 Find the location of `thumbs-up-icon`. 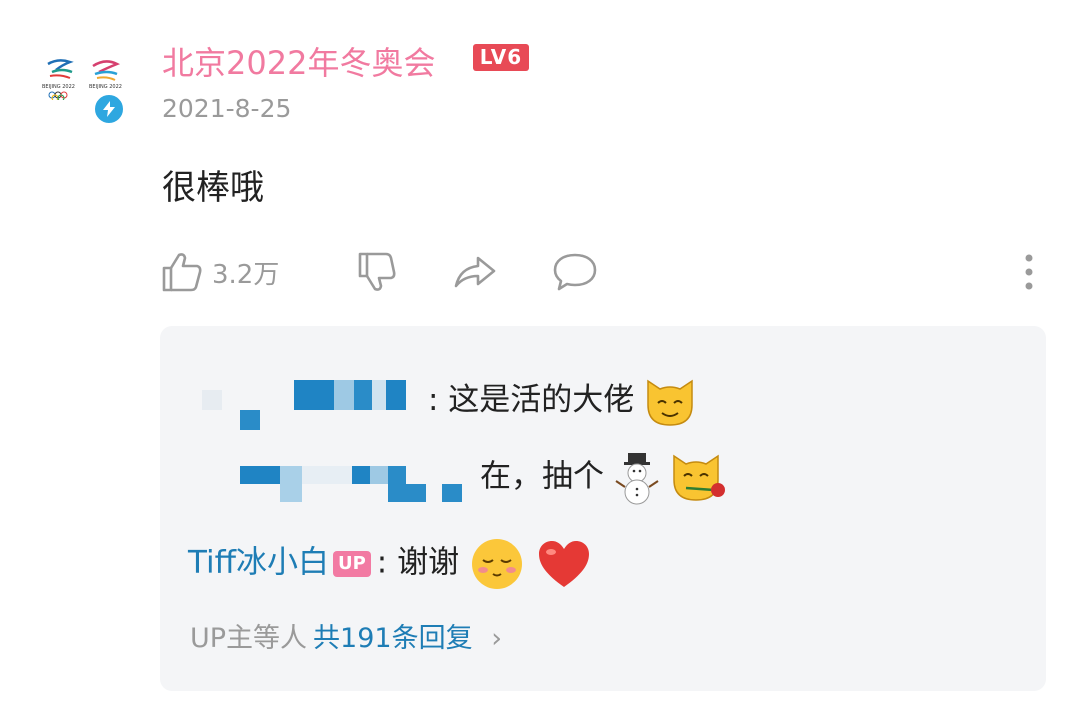

thumbs-up-icon is located at coordinates (182, 272).